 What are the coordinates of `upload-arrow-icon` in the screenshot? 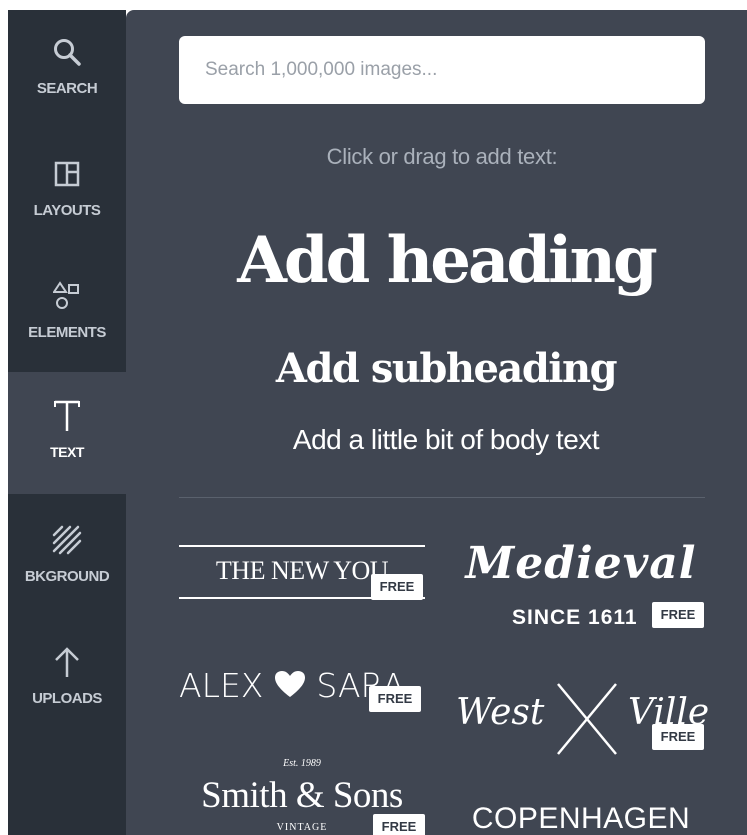 It's located at (67, 662).